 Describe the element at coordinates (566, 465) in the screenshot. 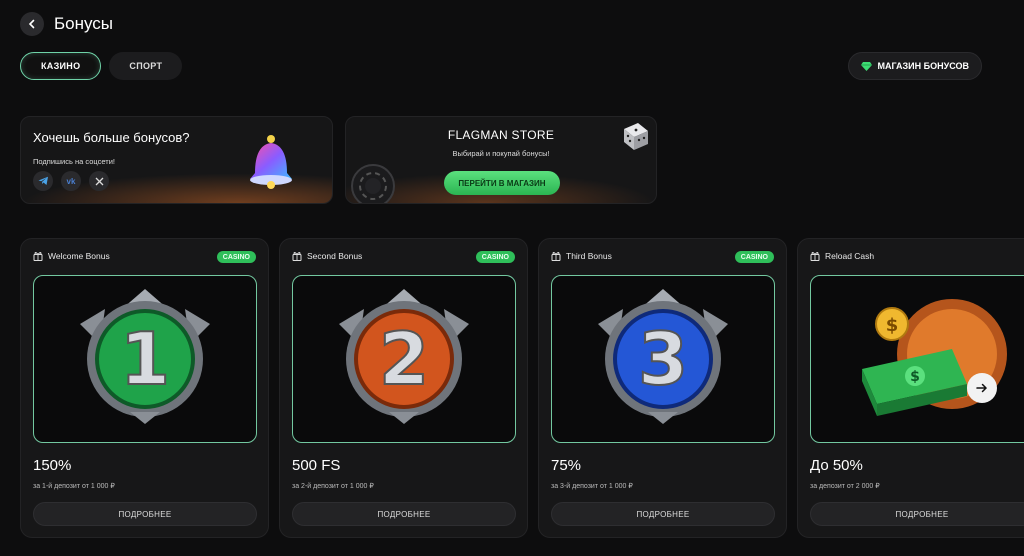

I see `bonus-amount: 75%` at that location.